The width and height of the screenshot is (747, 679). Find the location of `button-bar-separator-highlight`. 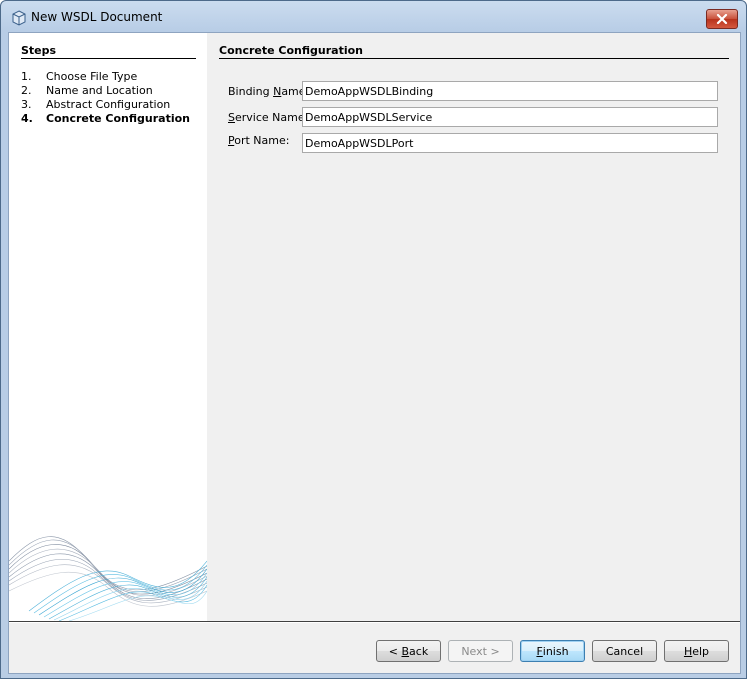

button-bar-separator-highlight is located at coordinates (374, 622).